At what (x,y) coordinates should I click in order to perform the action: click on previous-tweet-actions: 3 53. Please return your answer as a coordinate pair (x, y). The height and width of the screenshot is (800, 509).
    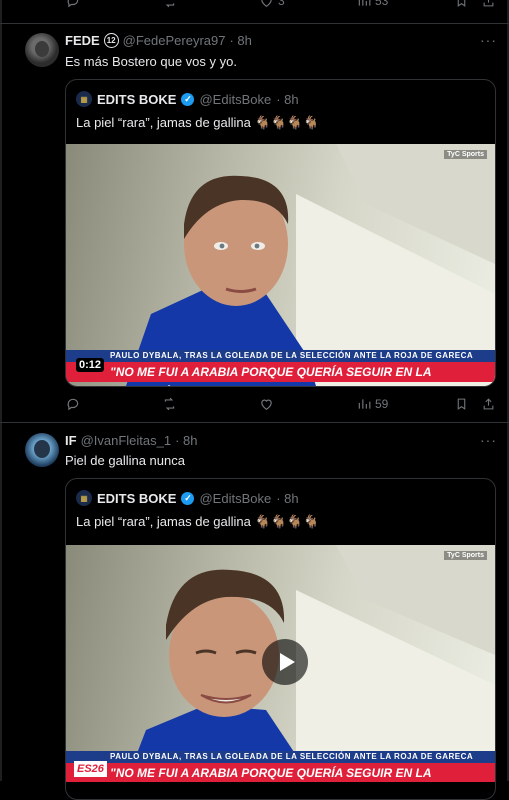
    Looking at the image, I should click on (254, 7).